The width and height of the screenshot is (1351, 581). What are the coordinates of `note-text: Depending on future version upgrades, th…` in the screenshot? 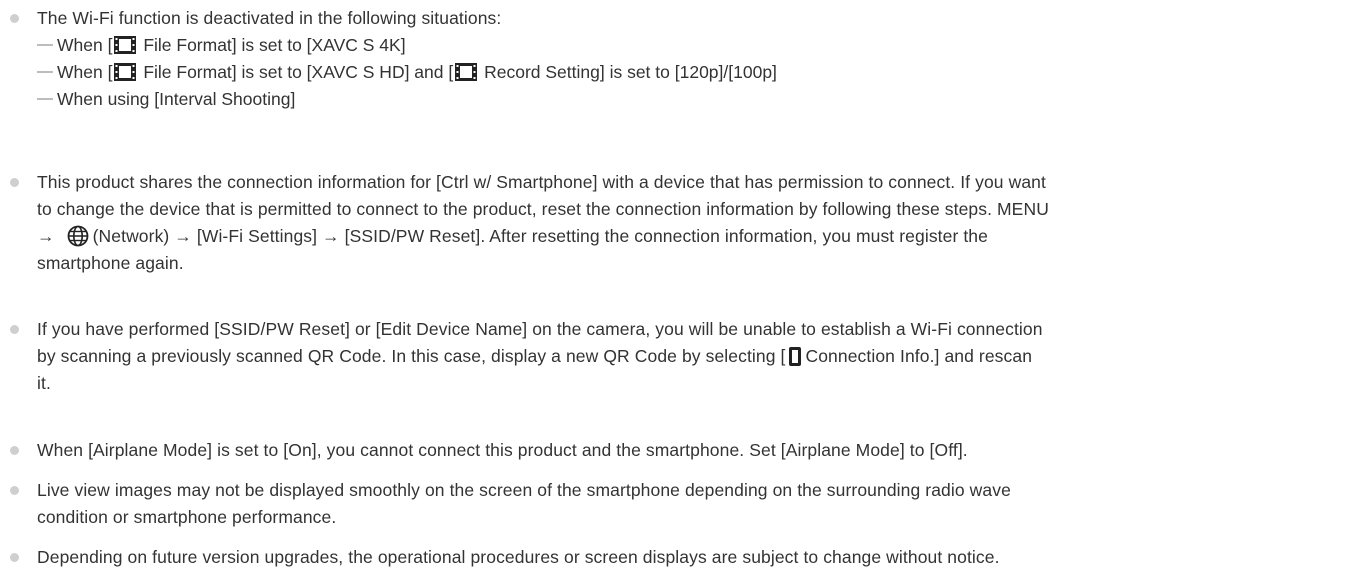 It's located at (518, 557).